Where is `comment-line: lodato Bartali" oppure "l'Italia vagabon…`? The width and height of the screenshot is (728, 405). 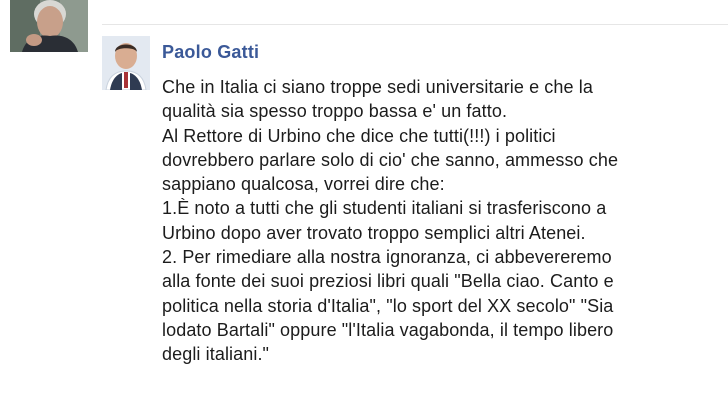
comment-line: lodato Bartali" oppure "l'Italia vagabon… is located at coordinates (388, 329).